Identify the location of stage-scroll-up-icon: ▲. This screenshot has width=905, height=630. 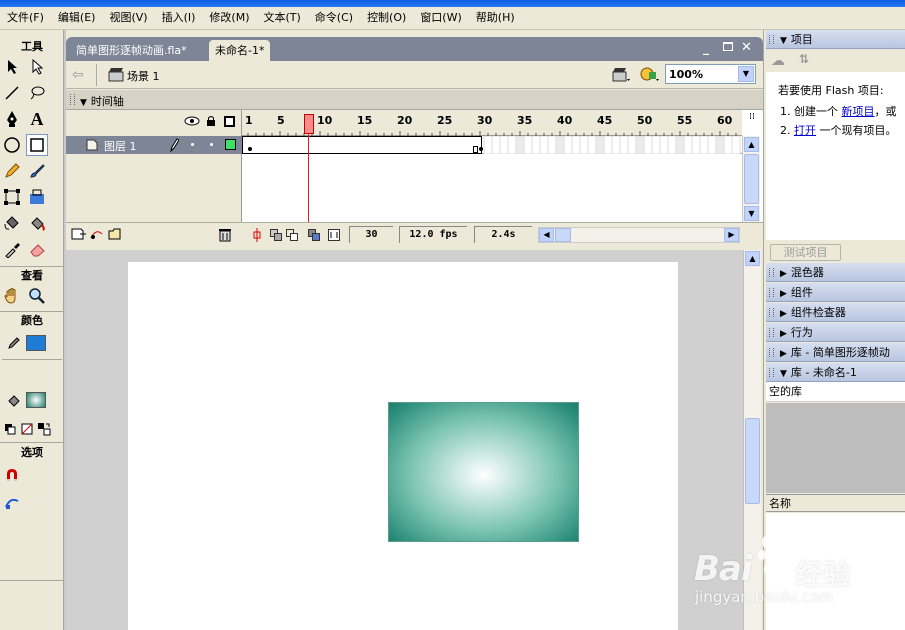
(752, 258).